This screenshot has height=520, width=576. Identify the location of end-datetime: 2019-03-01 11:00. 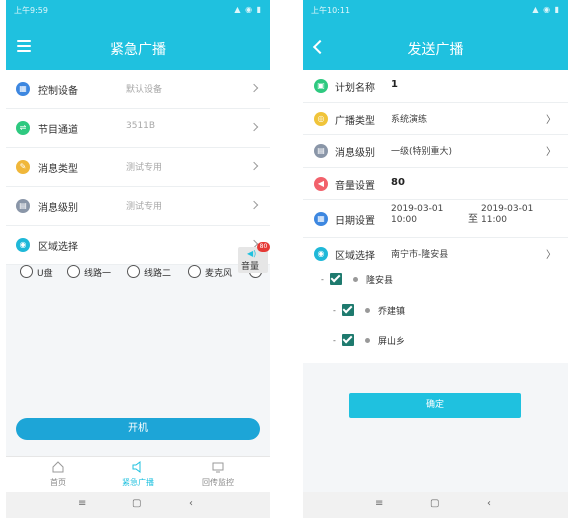
(516, 215).